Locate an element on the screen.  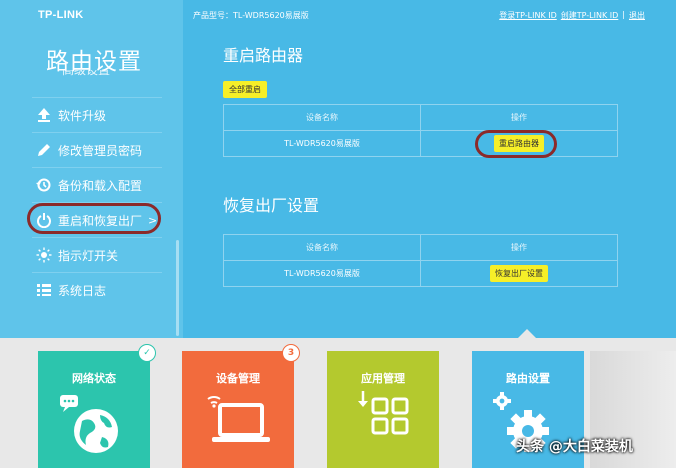
sidebar-item-password: 修改管理员密码 is located at coordinates (97, 149).